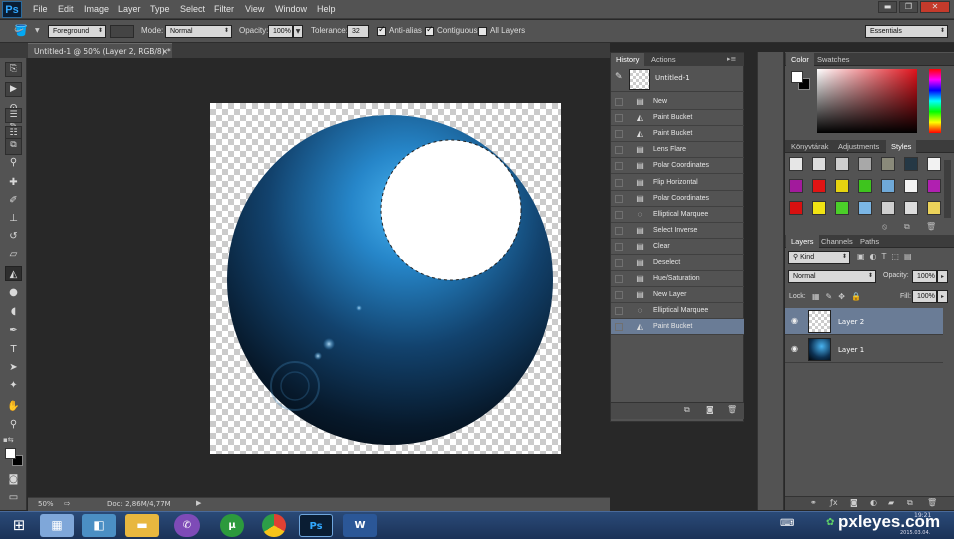  Describe the element at coordinates (13, 182) in the screenshot. I see `healing-brush-tool-icon: ✚` at that location.